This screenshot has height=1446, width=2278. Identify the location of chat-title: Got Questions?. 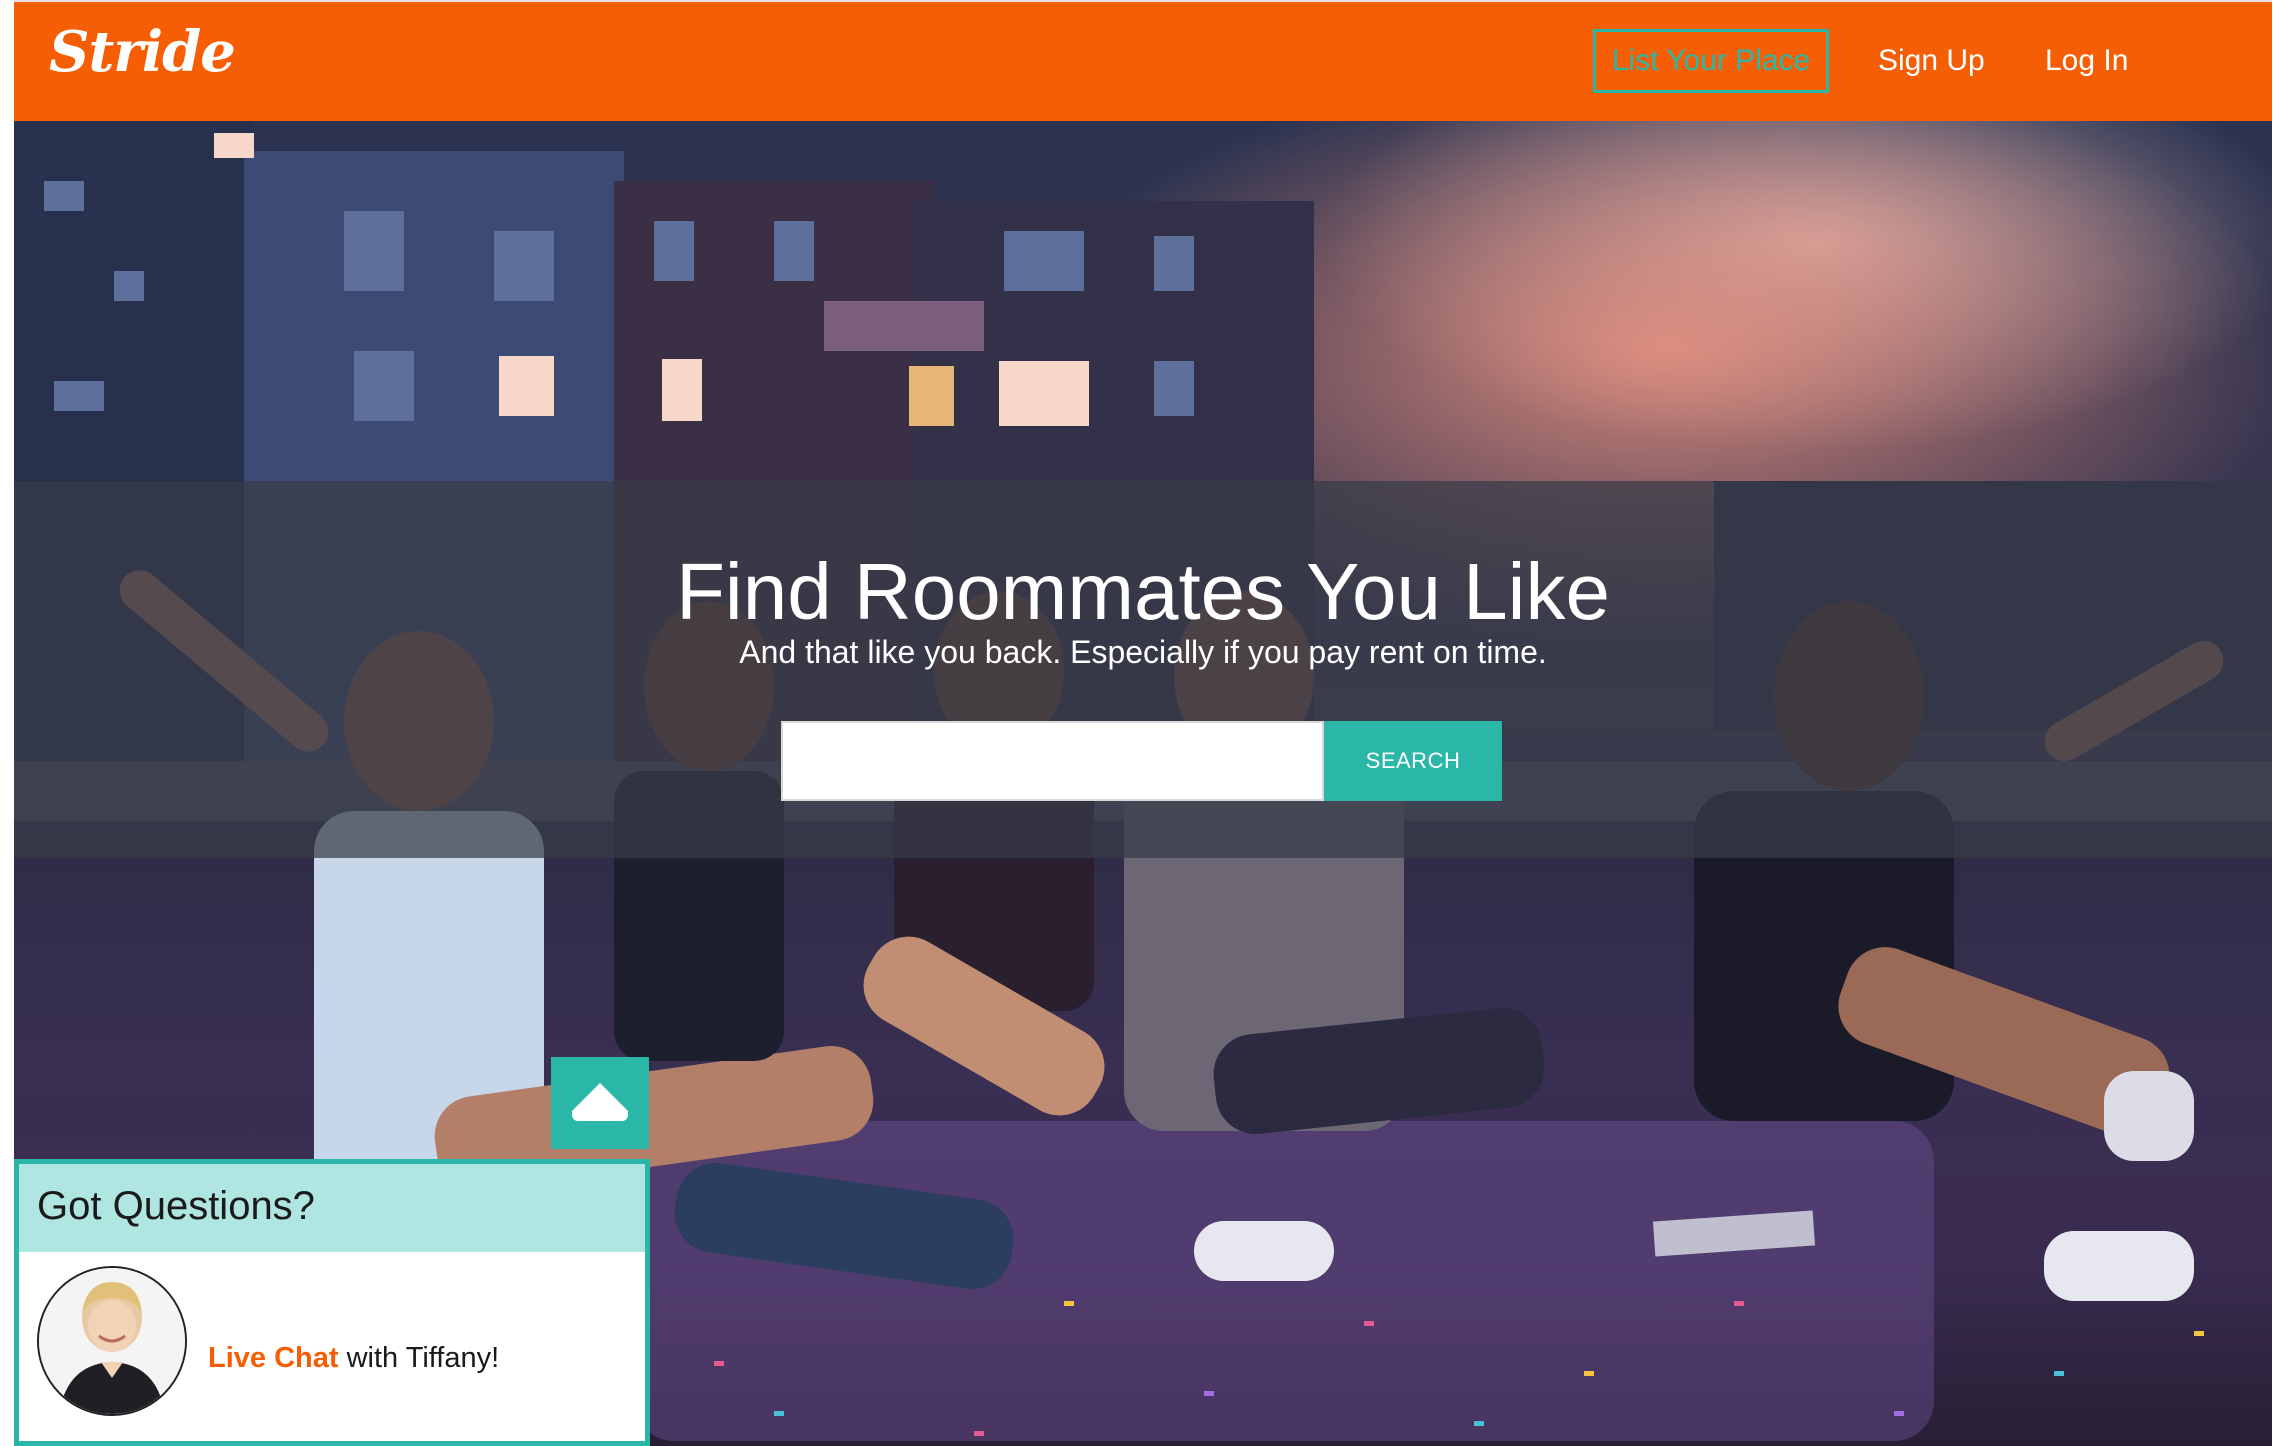
(176, 1206).